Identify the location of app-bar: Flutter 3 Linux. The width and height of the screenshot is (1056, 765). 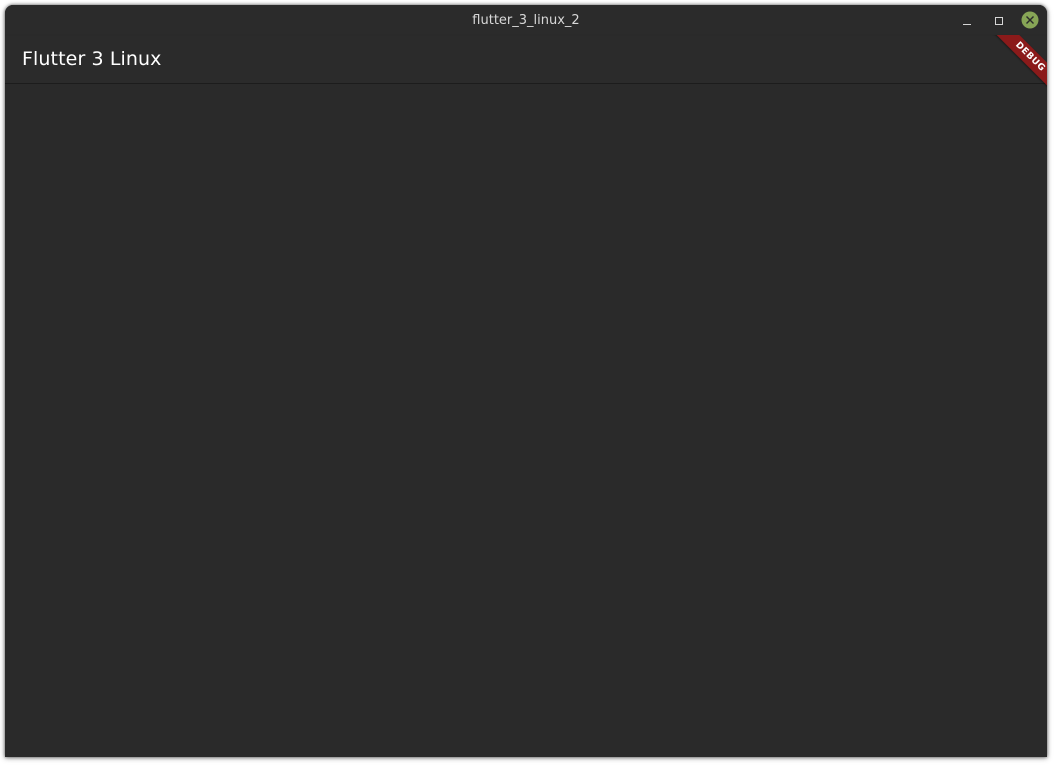
(526, 60).